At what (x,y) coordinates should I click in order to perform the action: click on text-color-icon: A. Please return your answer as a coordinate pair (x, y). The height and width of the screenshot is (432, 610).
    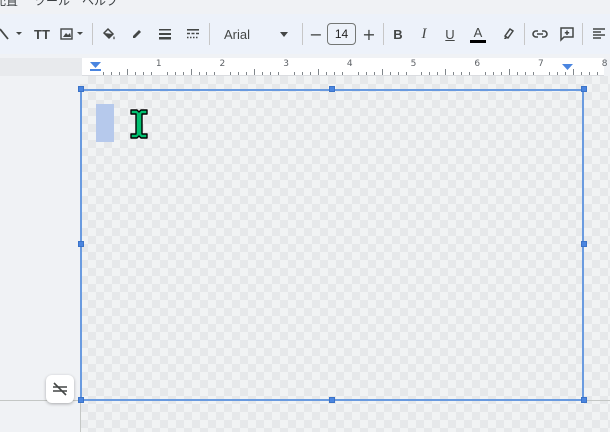
    Looking at the image, I should click on (478, 32).